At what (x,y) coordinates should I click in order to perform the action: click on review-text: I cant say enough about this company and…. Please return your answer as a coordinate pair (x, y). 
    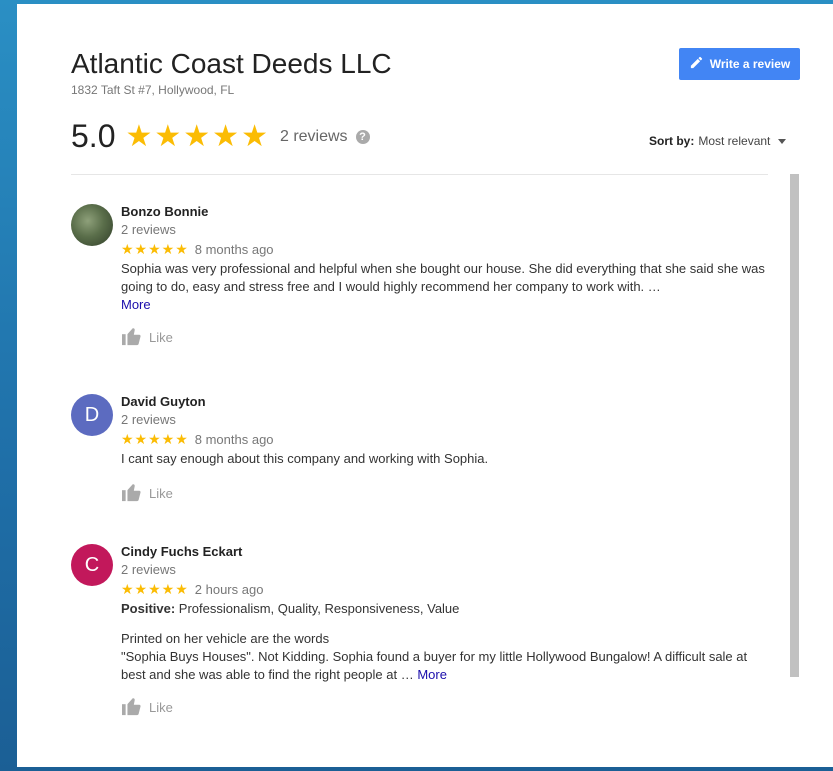
    Looking at the image, I should click on (305, 458).